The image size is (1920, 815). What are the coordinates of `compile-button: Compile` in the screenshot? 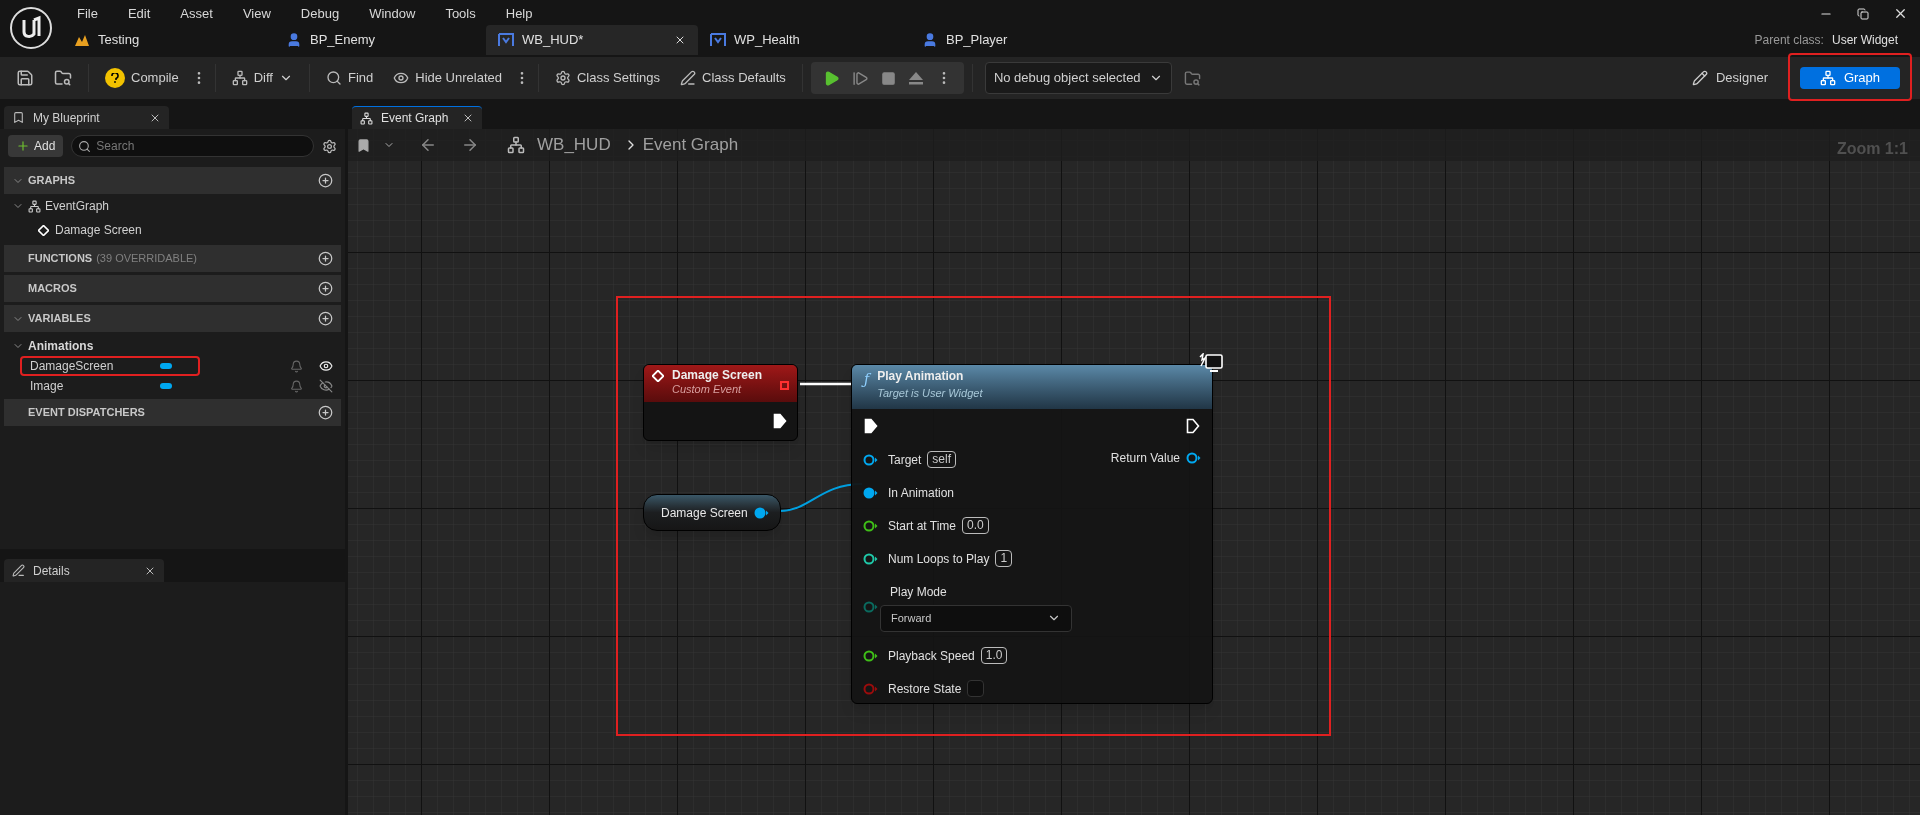 It's located at (142, 78).